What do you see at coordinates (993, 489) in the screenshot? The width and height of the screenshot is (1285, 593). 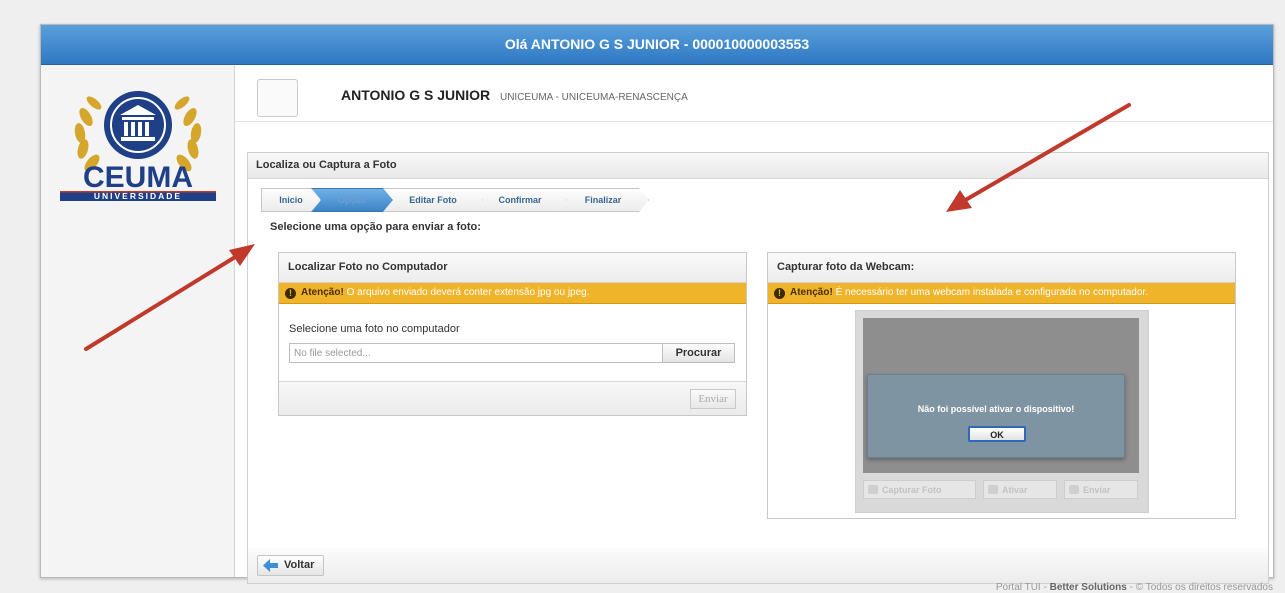 I see `activate-icon` at bounding box center [993, 489].